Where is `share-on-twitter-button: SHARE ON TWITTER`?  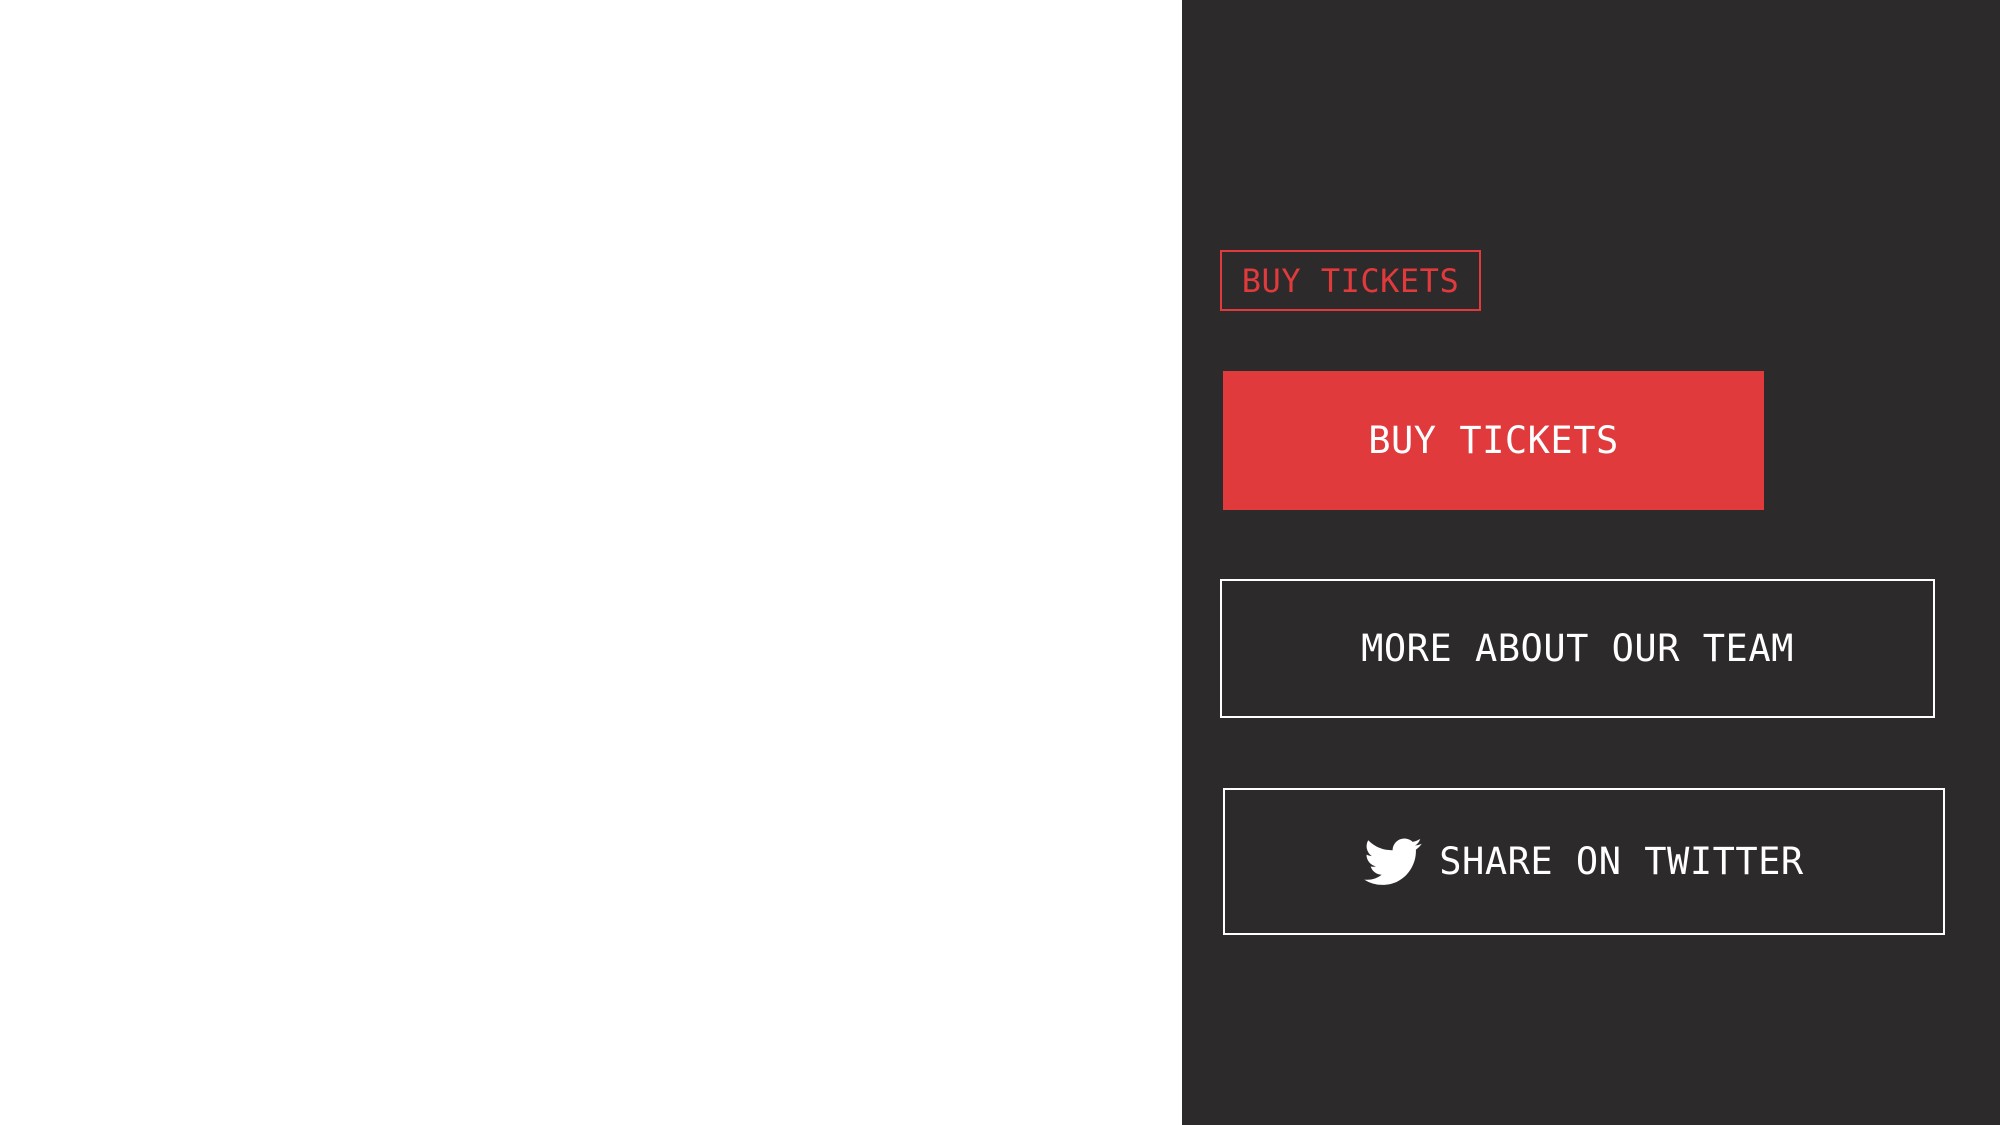
share-on-twitter-button: SHARE ON TWITTER is located at coordinates (1584, 861).